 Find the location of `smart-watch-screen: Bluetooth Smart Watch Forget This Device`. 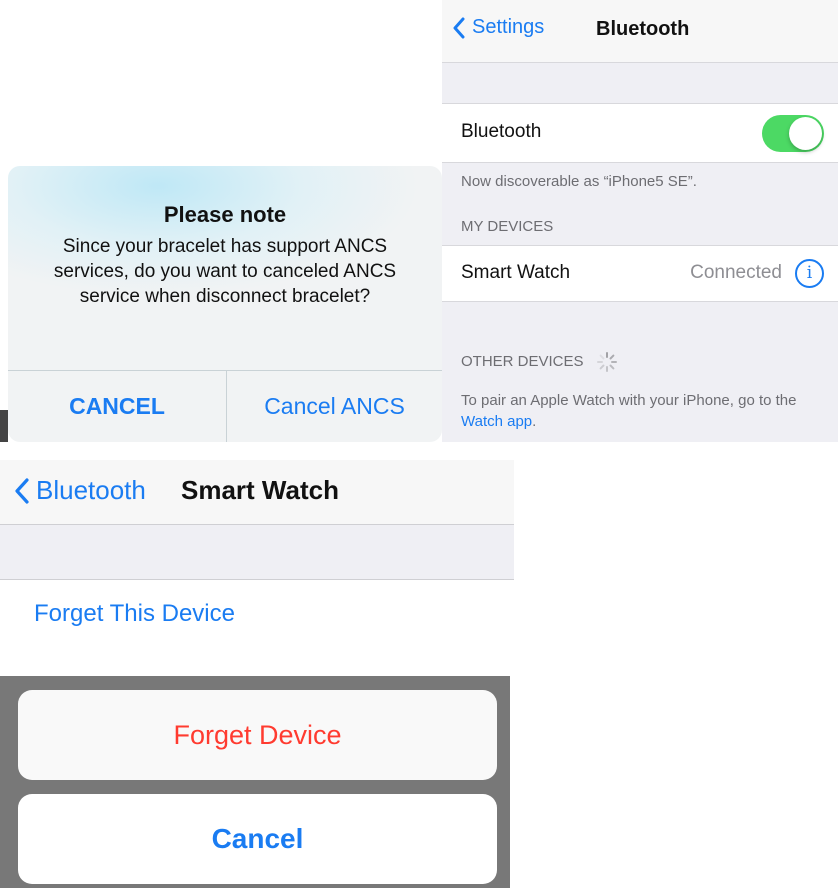

smart-watch-screen: Bluetooth Smart Watch Forget This Device is located at coordinates (257, 555).